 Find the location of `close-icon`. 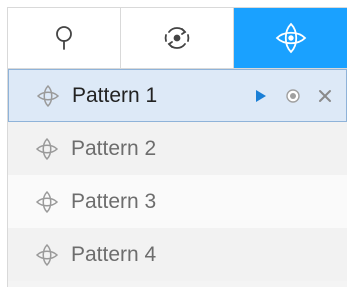

close-icon is located at coordinates (325, 96).